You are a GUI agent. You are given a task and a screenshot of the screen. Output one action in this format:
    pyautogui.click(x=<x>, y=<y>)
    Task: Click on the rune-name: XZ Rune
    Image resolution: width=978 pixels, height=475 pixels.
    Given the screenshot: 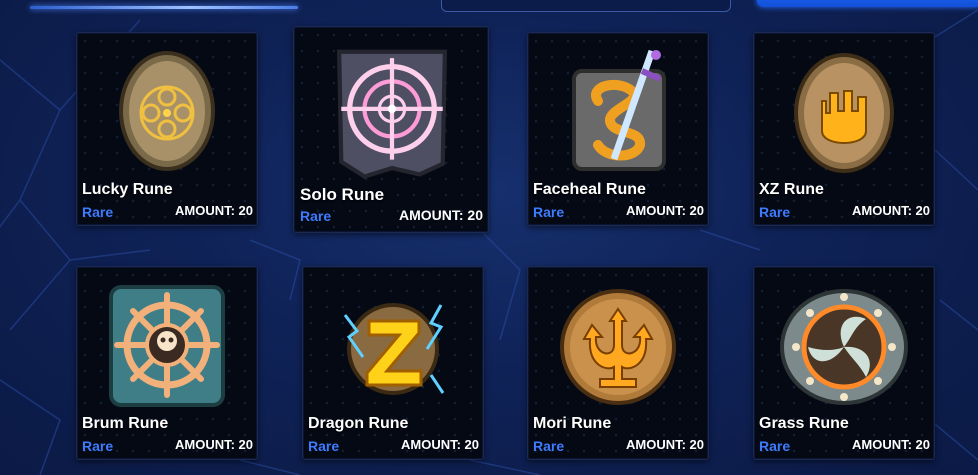 What is the action you would take?
    pyautogui.click(x=791, y=189)
    